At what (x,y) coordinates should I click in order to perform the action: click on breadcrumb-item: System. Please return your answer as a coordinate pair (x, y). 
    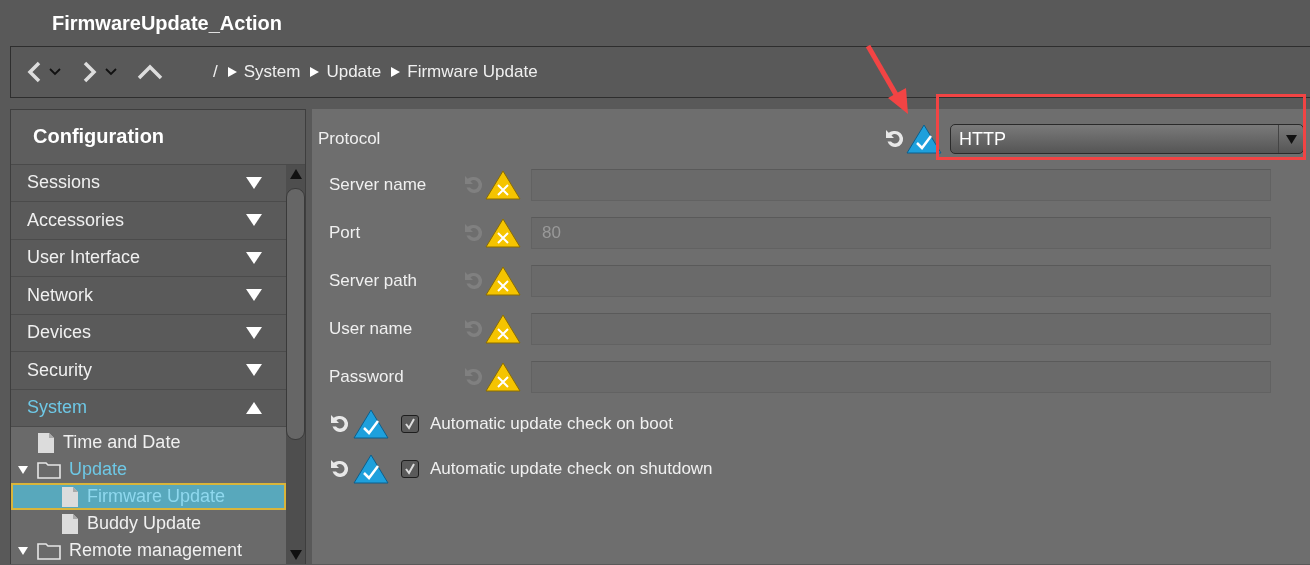
    Looking at the image, I should click on (272, 72).